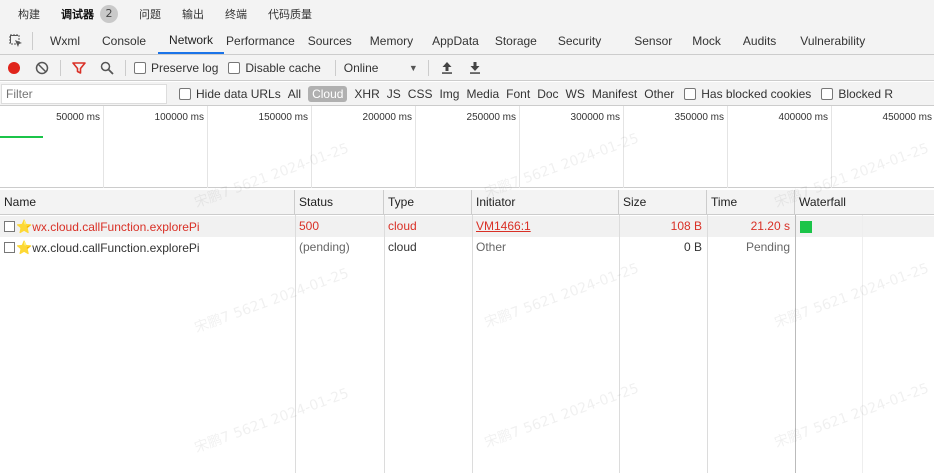 The height and width of the screenshot is (473, 934). What do you see at coordinates (503, 226) in the screenshot?
I see `initiator-link: VM1466:1` at bounding box center [503, 226].